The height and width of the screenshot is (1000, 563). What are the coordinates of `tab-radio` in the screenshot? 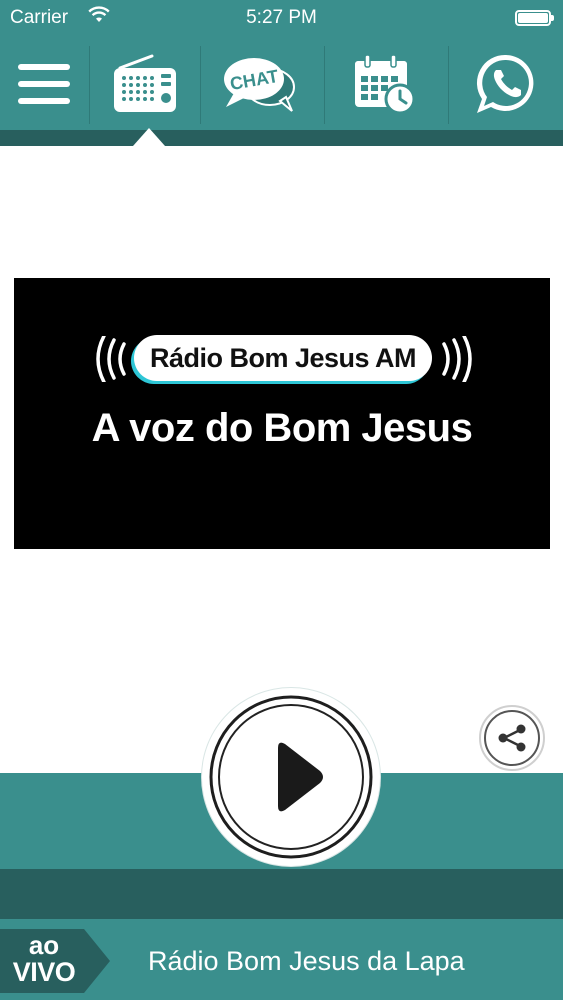 It's located at (145, 84).